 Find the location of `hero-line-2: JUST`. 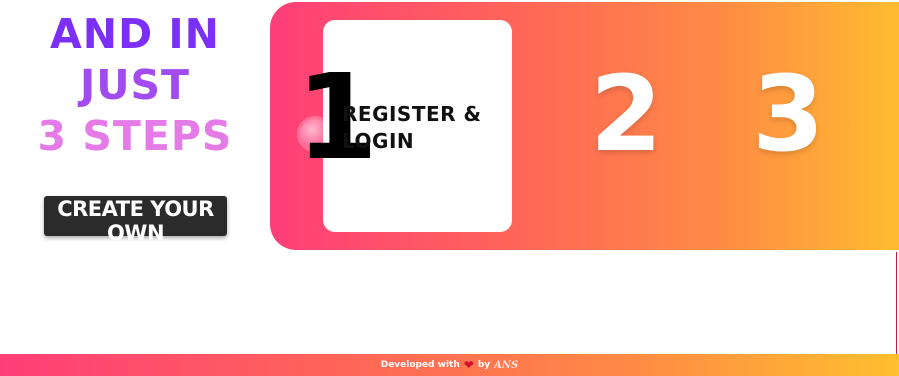

hero-line-2: JUST is located at coordinates (135, 85).